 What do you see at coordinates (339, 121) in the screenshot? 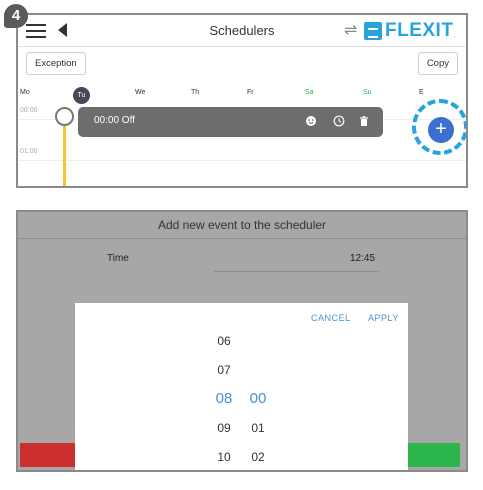
I see `clock-icon` at bounding box center [339, 121].